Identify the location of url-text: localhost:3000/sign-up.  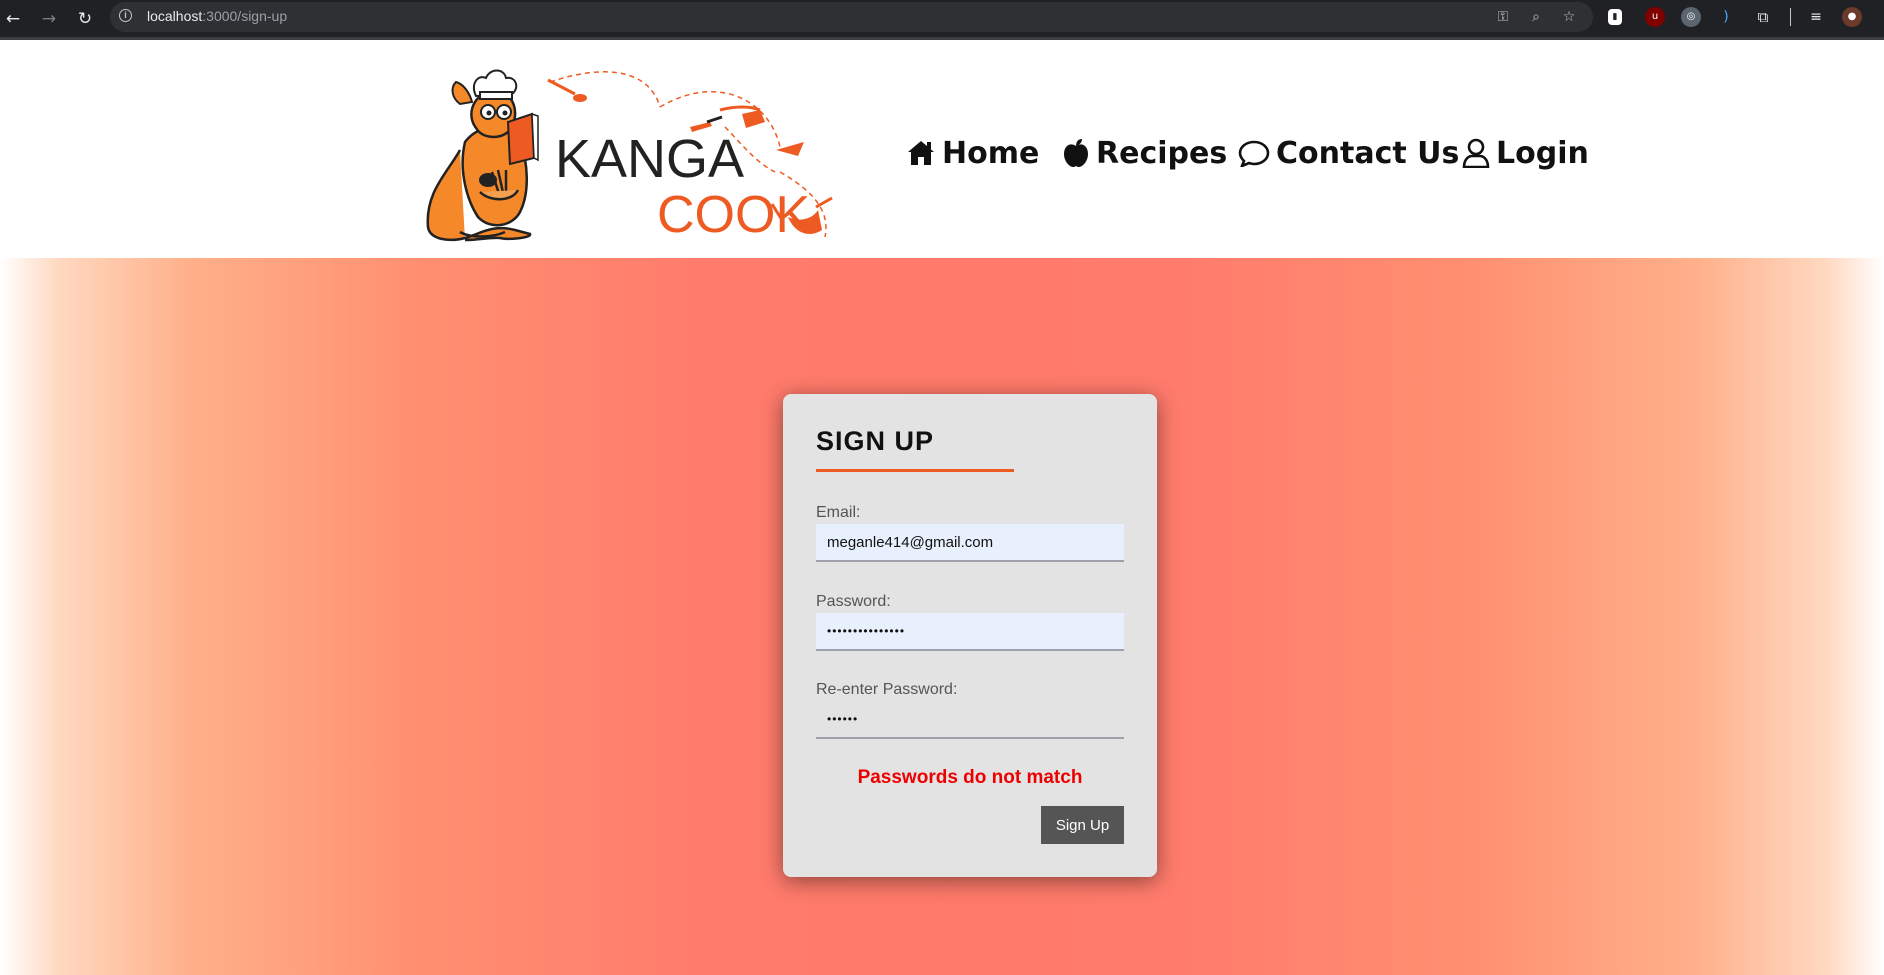
(217, 16).